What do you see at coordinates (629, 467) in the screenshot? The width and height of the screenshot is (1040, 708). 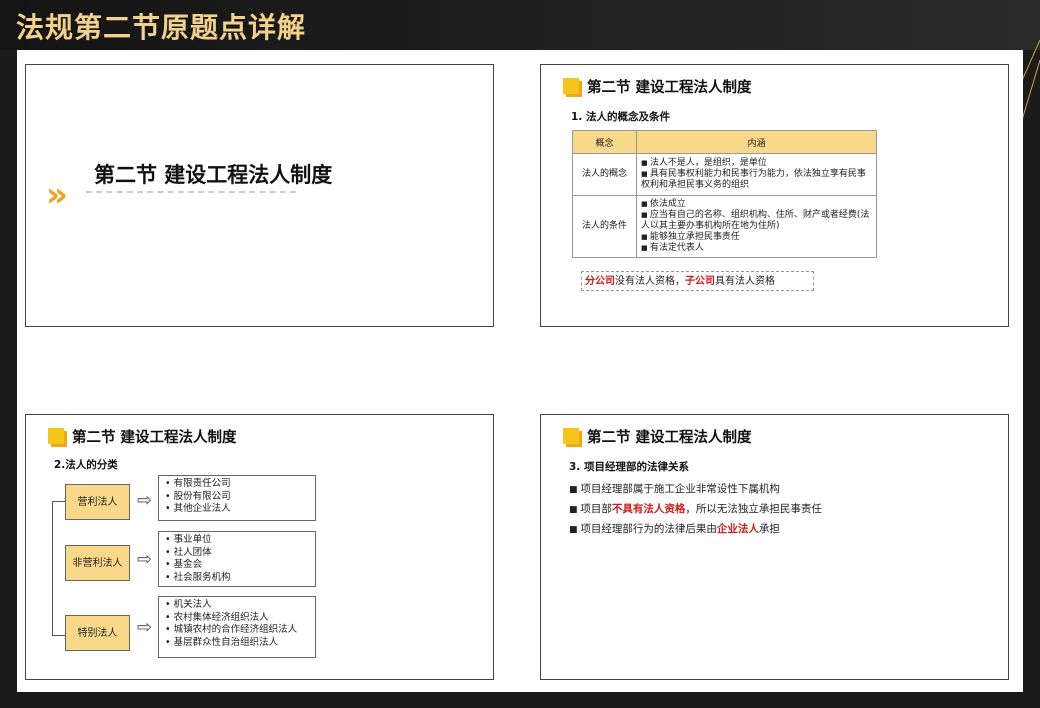 I see `slide-subtitle: 3. 项目经理部的法律关系` at bounding box center [629, 467].